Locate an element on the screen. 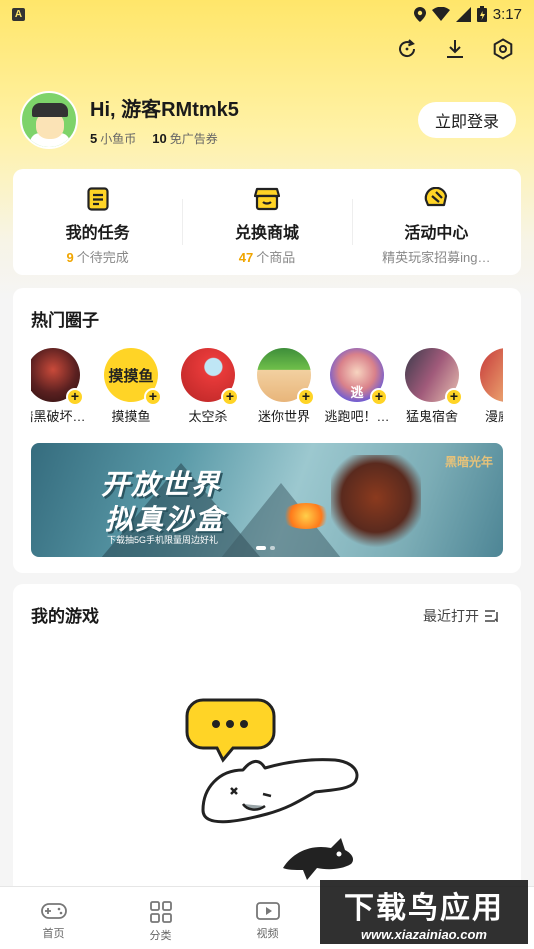  sort-icon is located at coordinates (491, 616).